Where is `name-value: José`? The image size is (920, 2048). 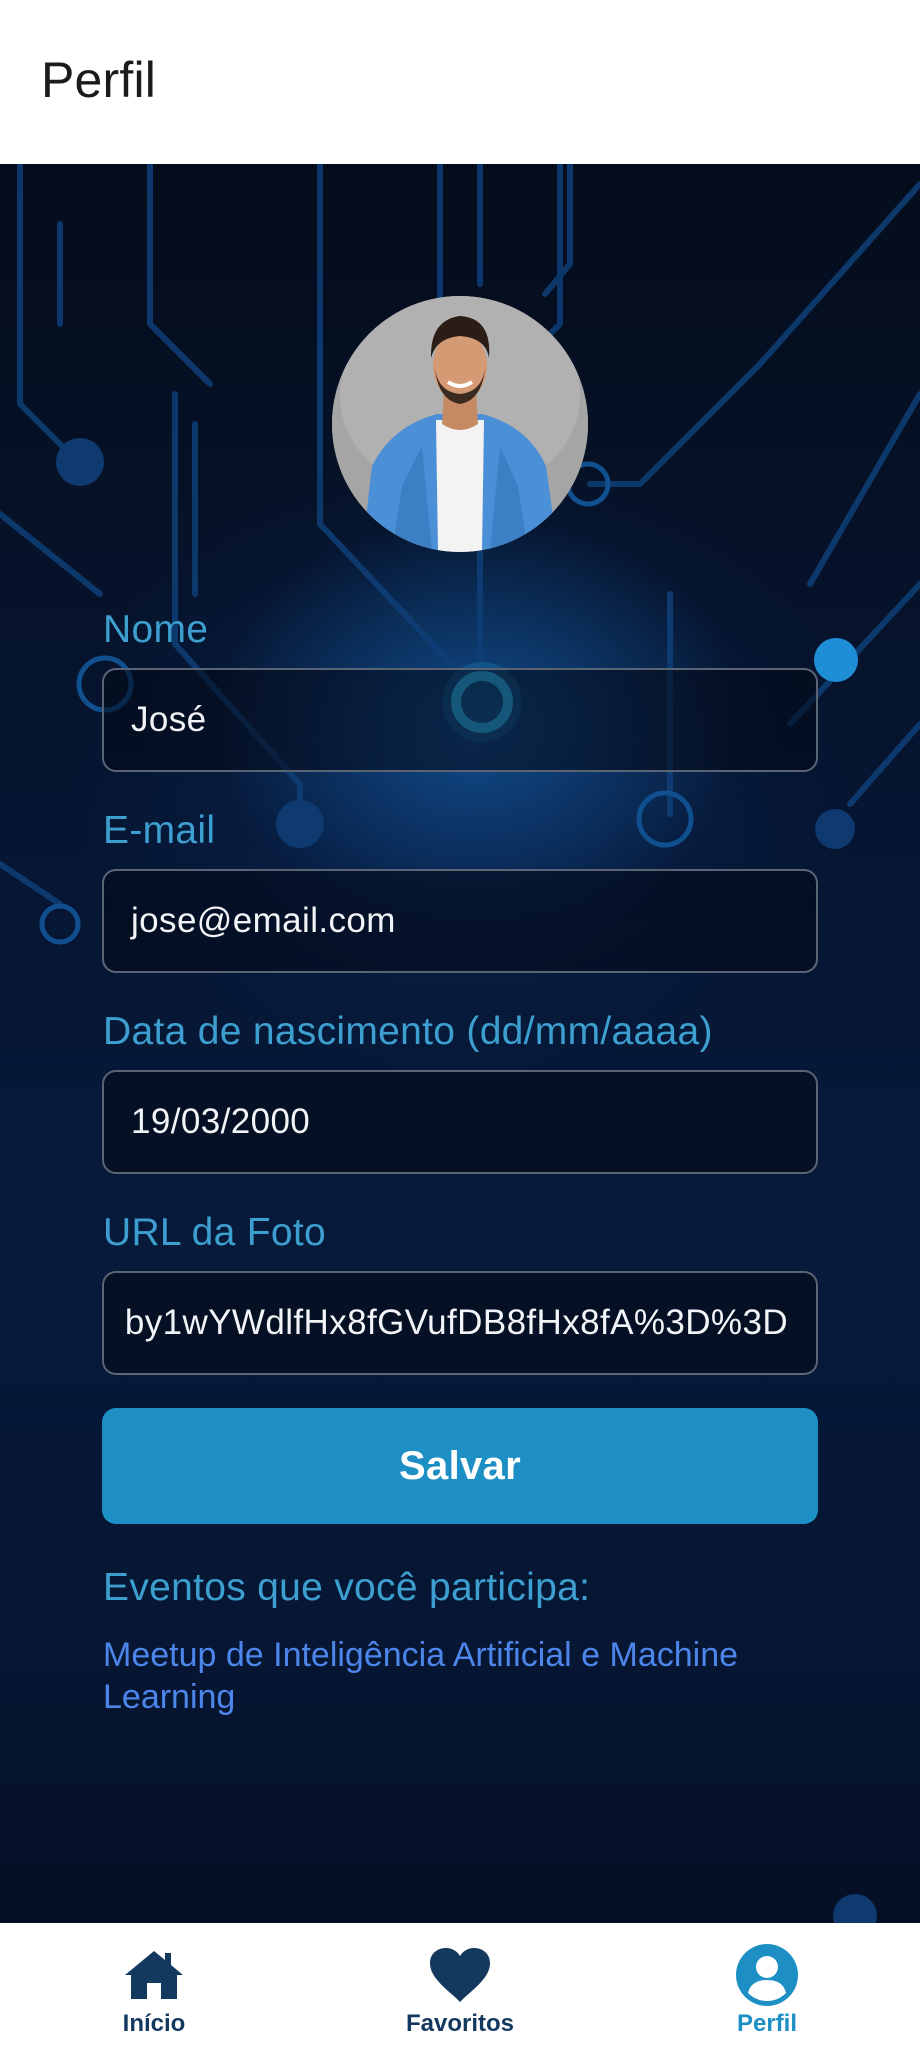 name-value: José is located at coordinates (169, 719).